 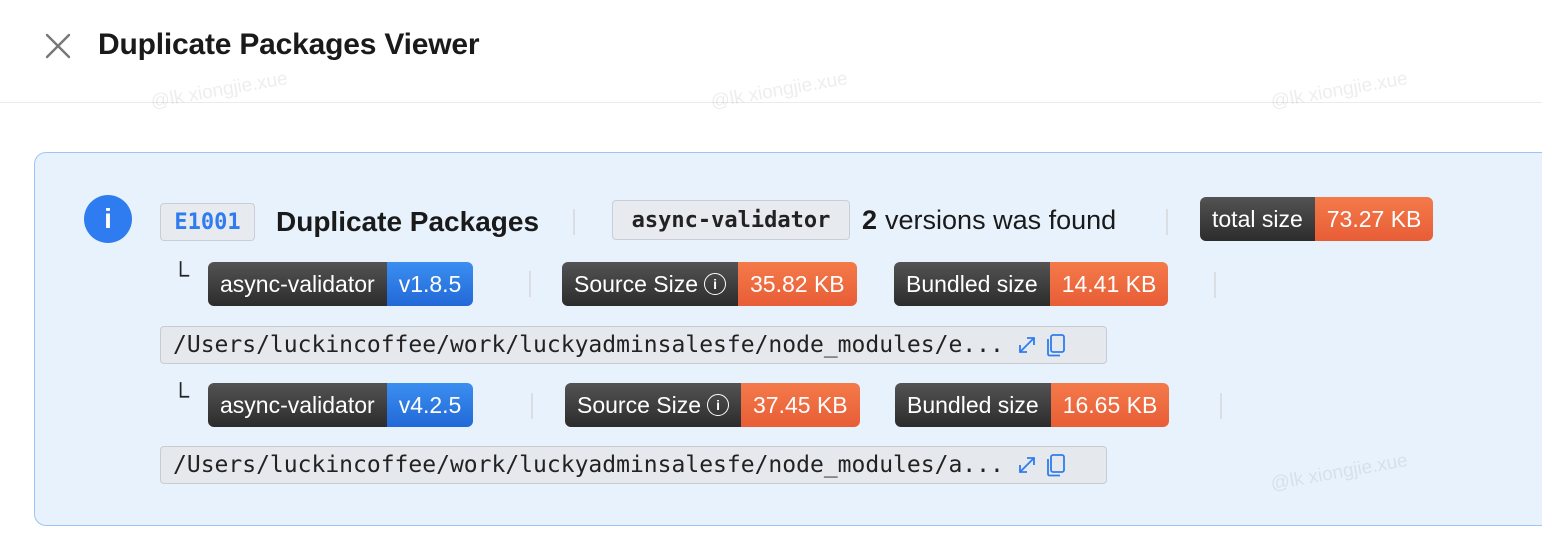 I want to click on total-size-value: 73.27 KB, so click(x=1374, y=219).